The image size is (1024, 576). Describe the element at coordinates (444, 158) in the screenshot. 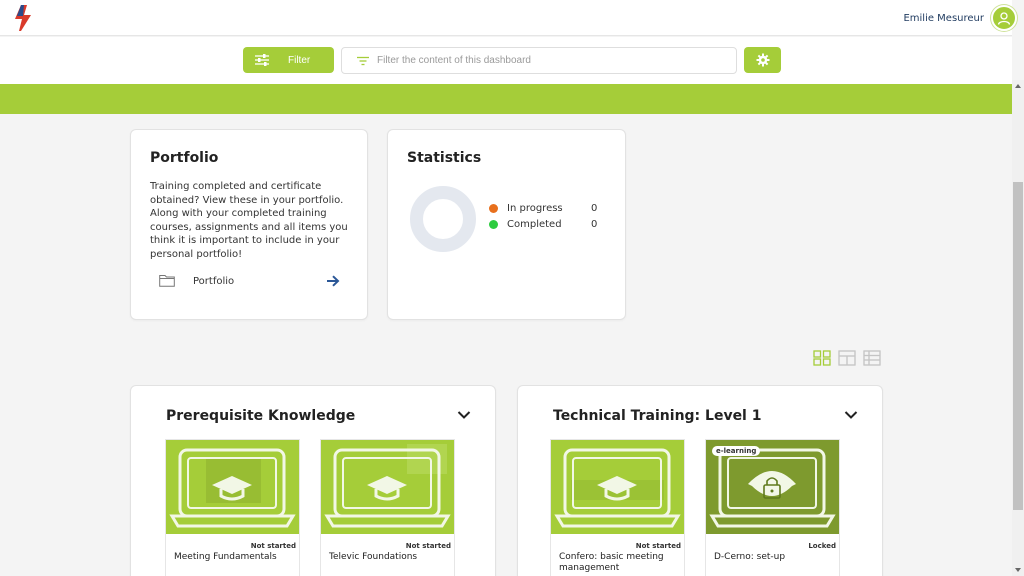

I see `statistics-title: Statistics` at that location.